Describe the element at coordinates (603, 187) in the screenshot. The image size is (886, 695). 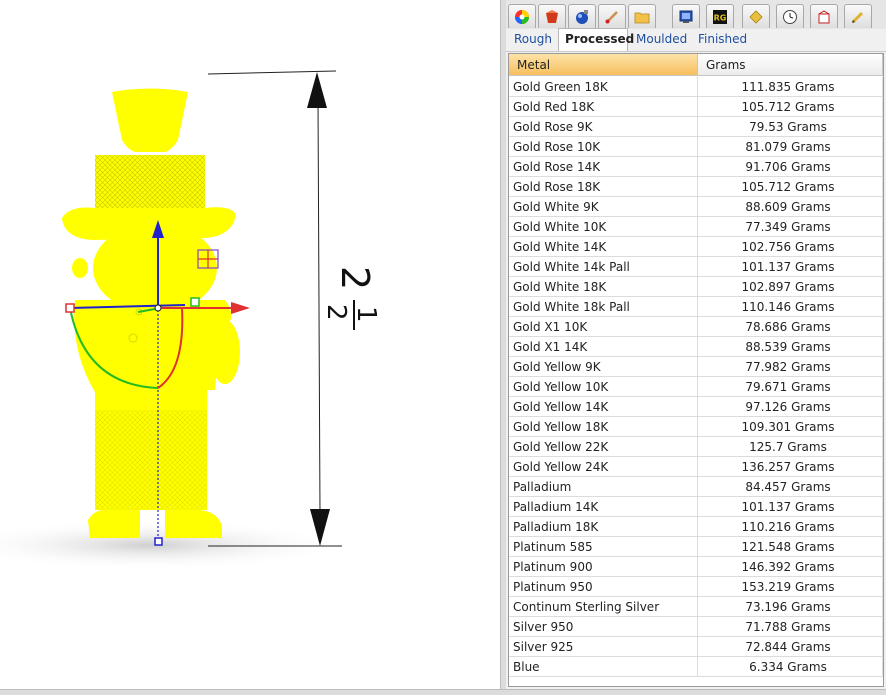
I see `metal-name-cell: Gold Rose 18K` at that location.